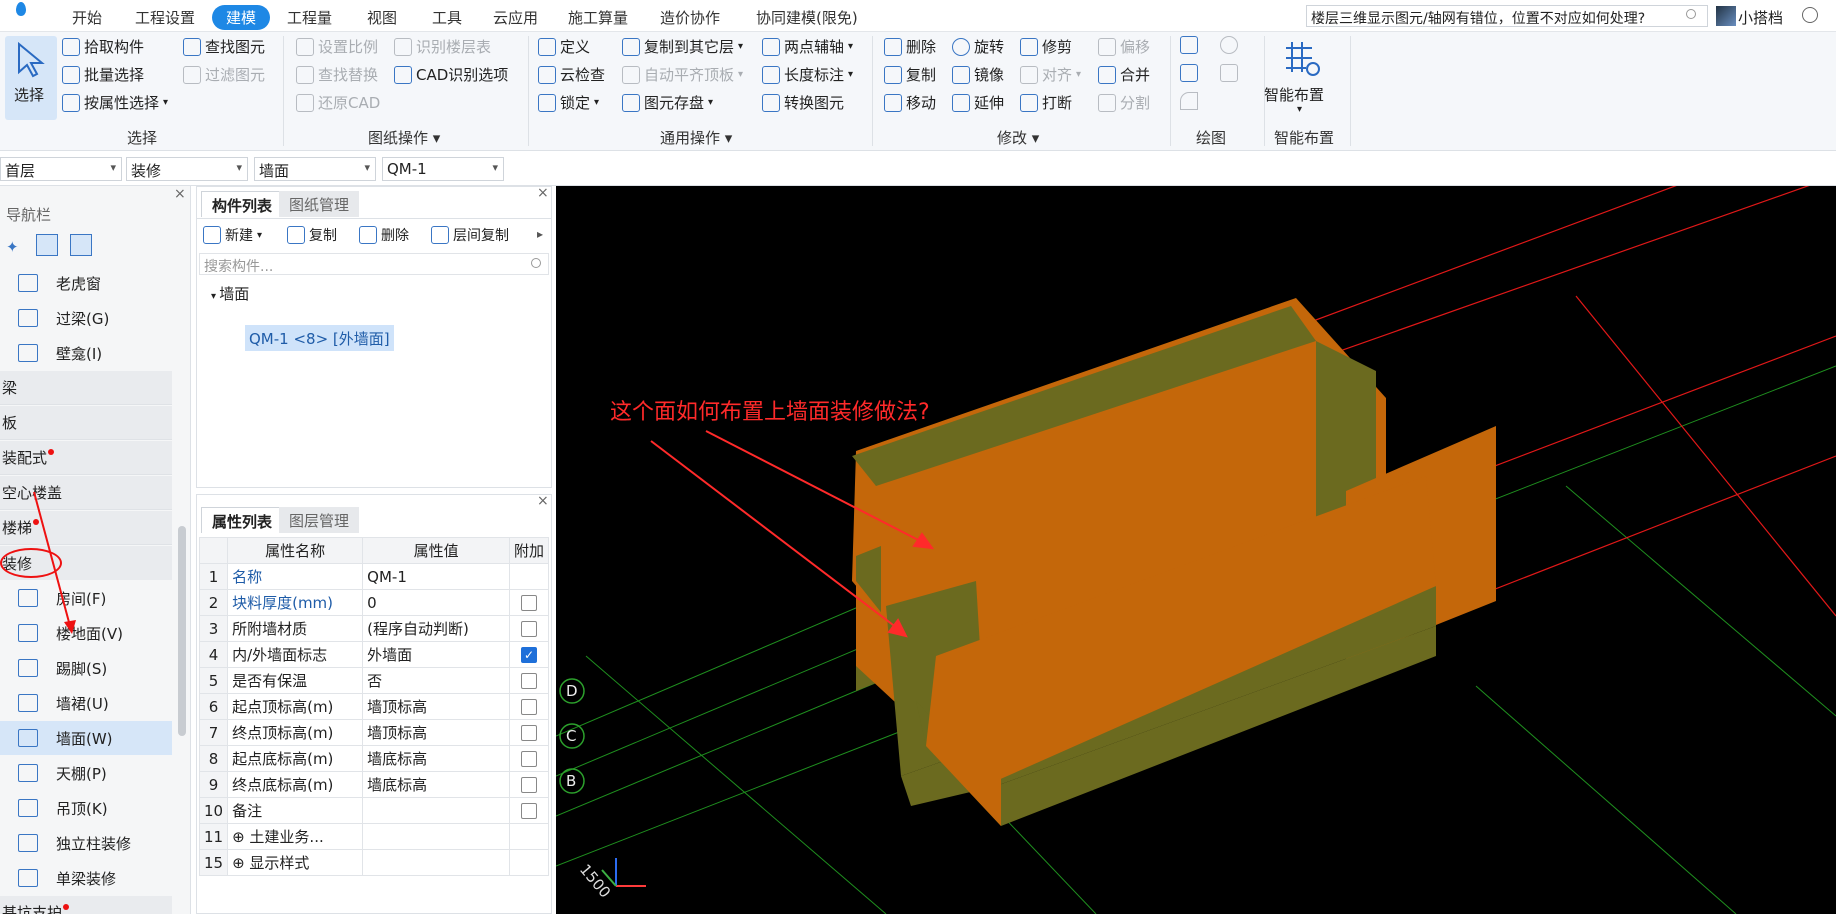 Image resolution: width=1836 pixels, height=914 pixels. What do you see at coordinates (807, 17) in the screenshot?
I see `menu-item: 协同建模(限免)` at bounding box center [807, 17].